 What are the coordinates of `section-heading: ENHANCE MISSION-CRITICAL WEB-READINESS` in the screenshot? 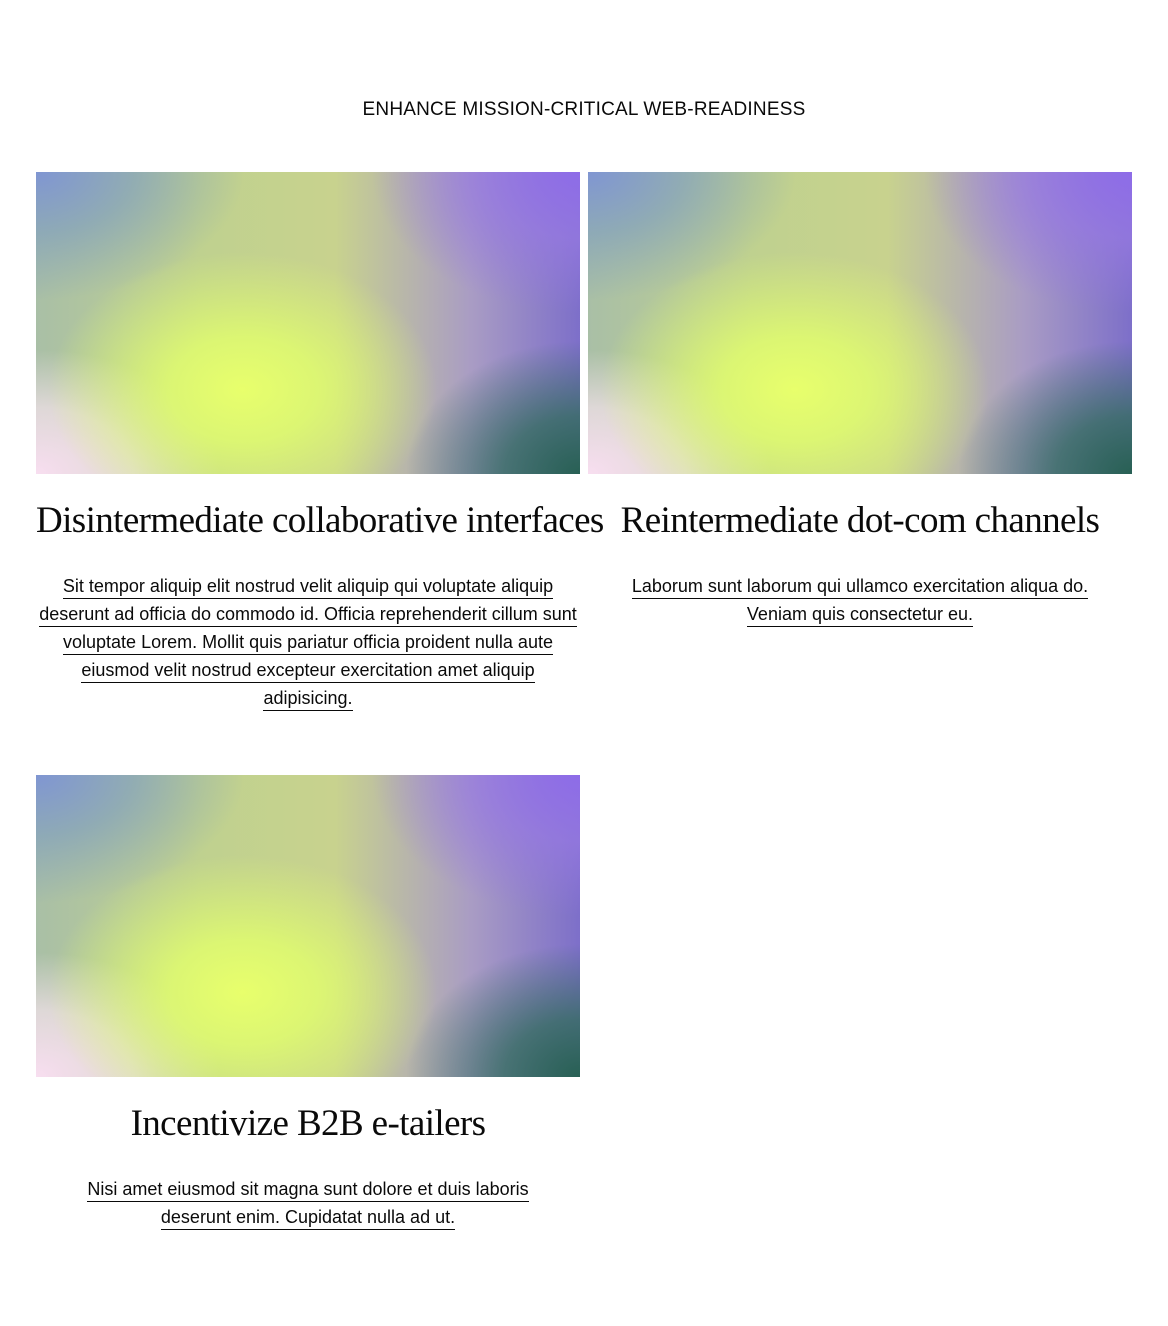 It's located at (584, 109).